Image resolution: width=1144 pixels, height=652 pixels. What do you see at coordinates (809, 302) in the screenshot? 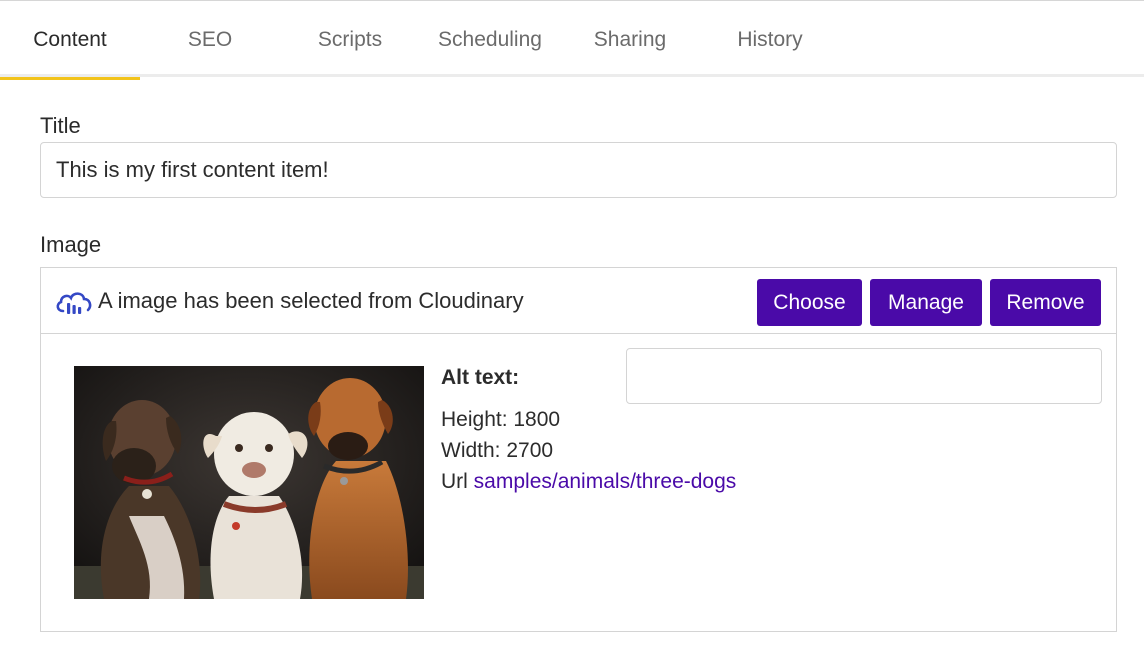
I see `choose-button: Choose` at bounding box center [809, 302].